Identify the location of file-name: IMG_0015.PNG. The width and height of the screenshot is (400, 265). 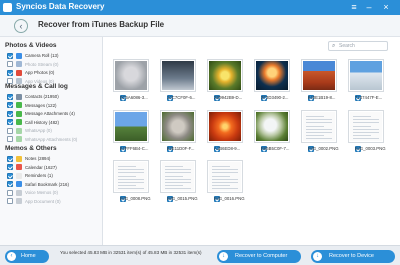
(182, 198).